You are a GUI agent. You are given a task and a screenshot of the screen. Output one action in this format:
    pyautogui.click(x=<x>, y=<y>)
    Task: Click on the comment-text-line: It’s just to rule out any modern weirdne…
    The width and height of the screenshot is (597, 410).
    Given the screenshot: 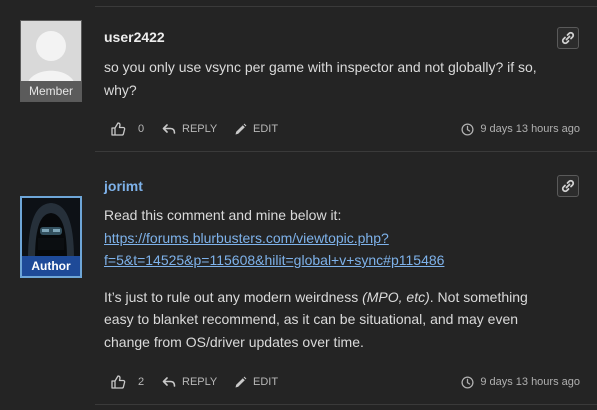 What is the action you would take?
    pyautogui.click(x=334, y=297)
    